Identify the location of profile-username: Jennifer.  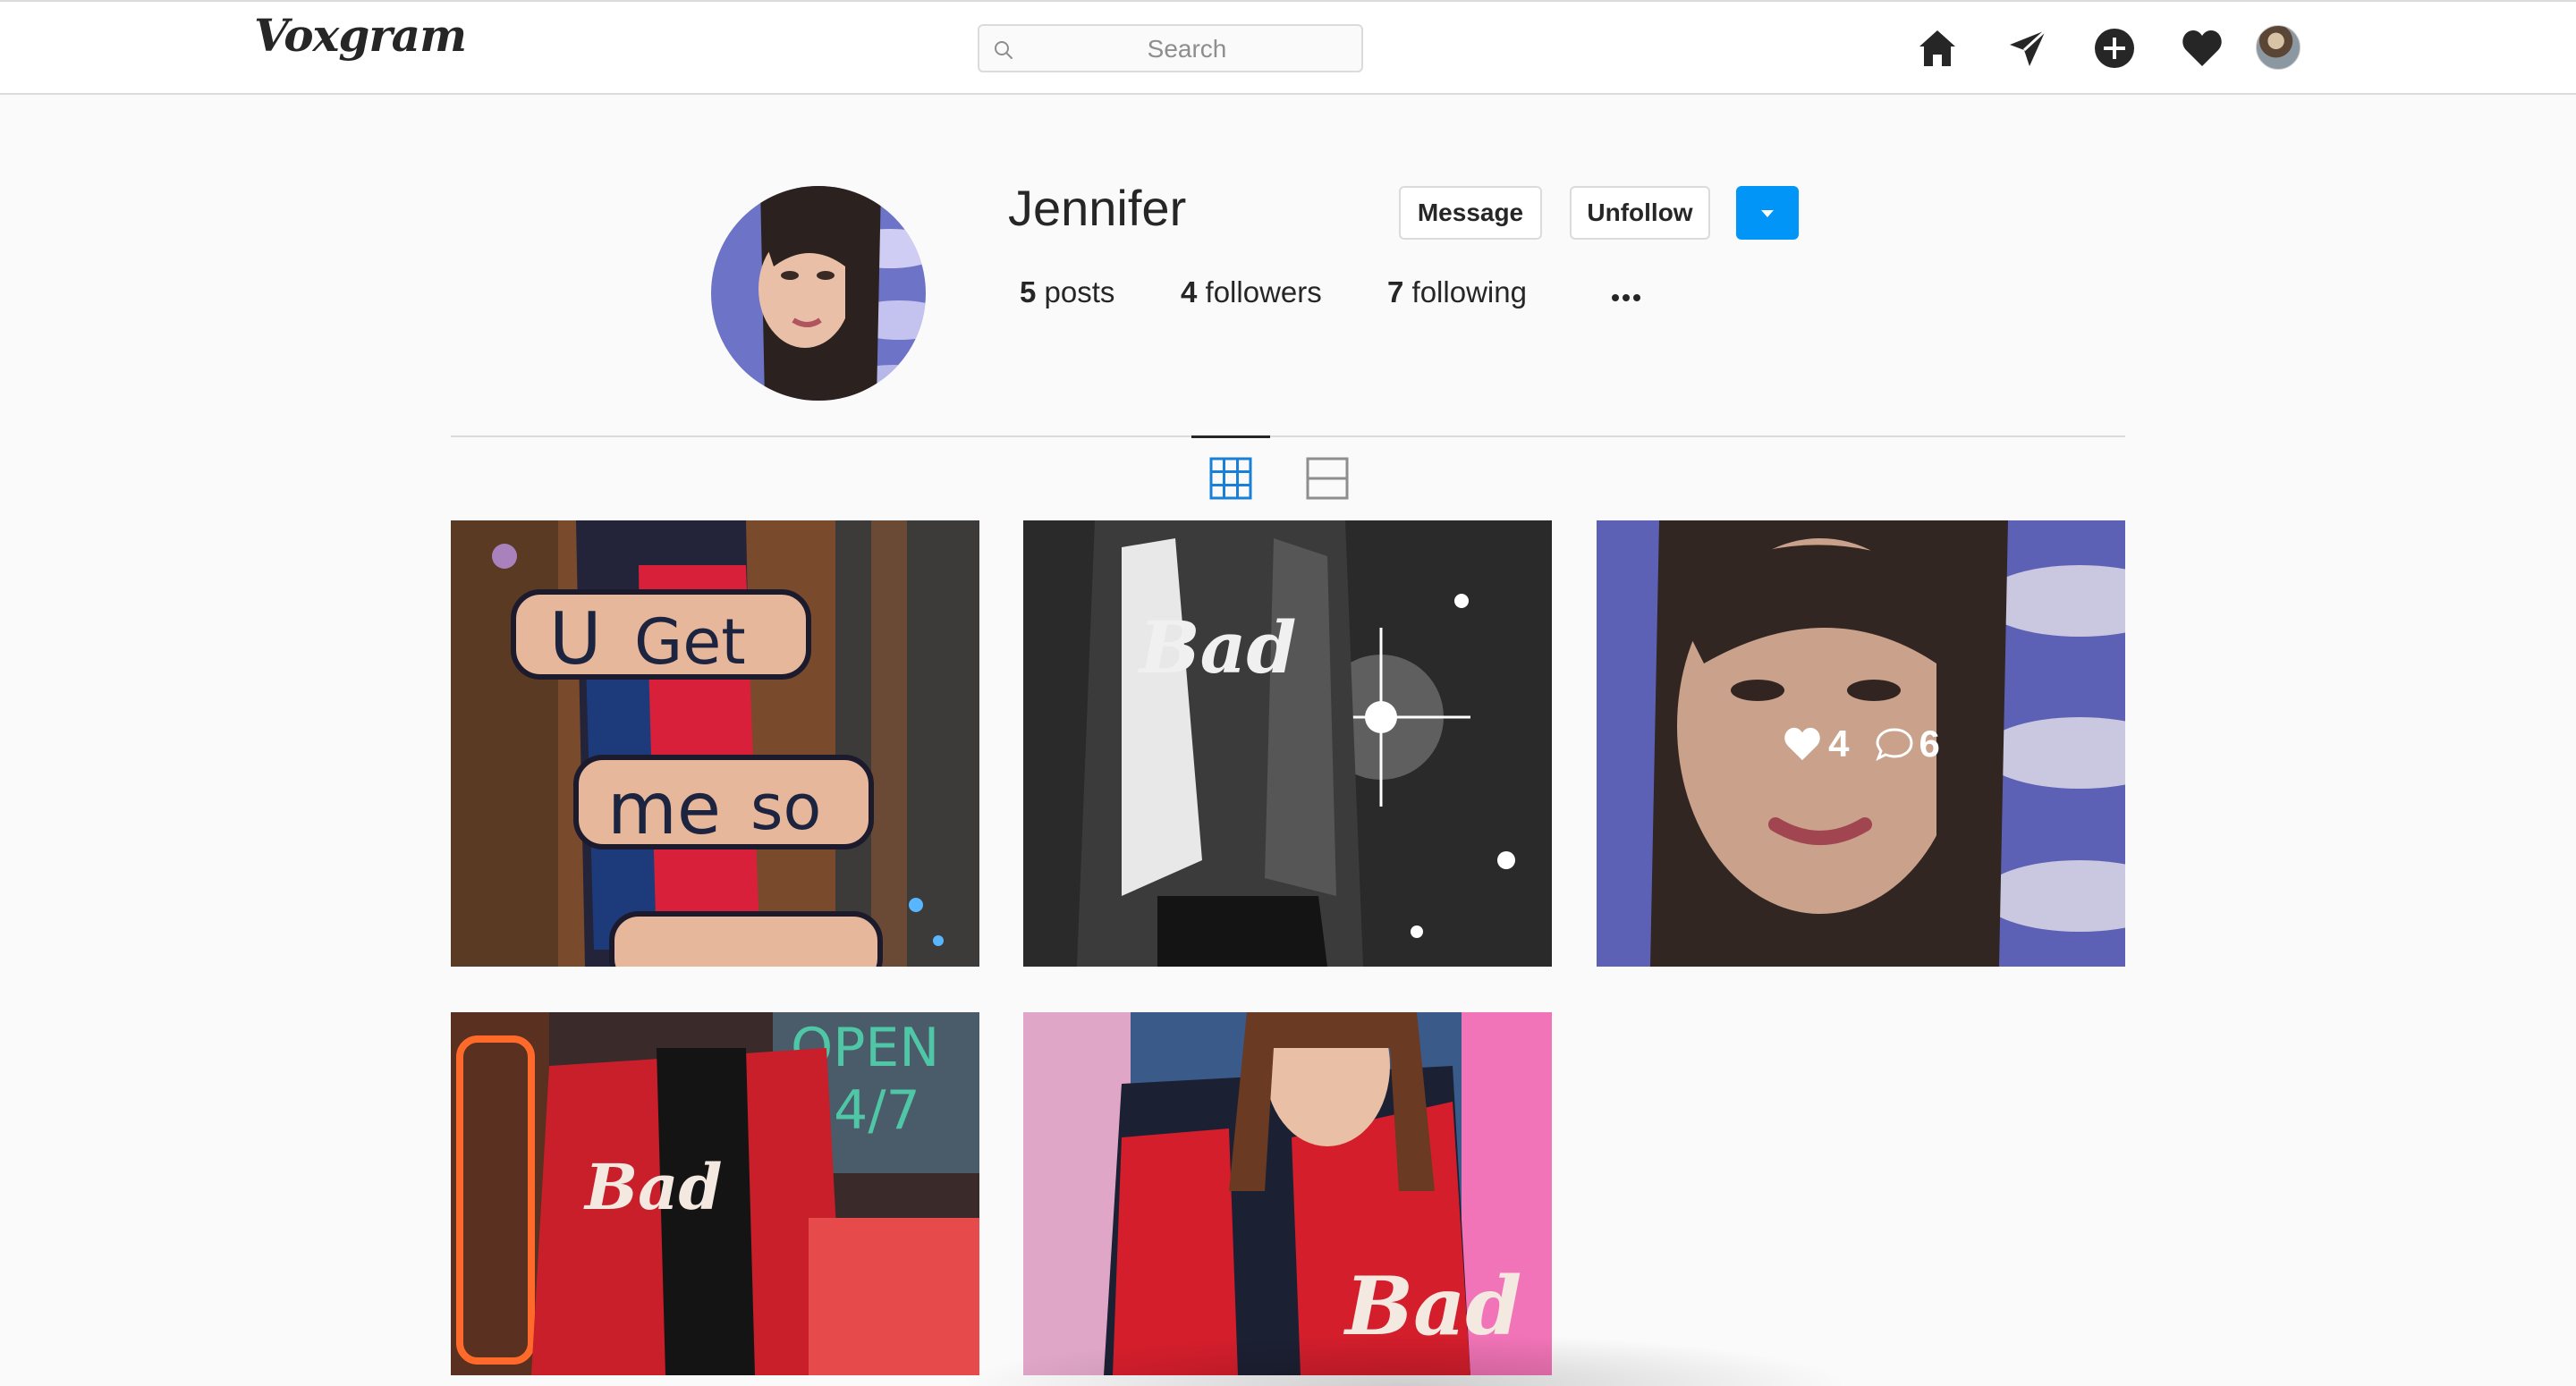
(1097, 208).